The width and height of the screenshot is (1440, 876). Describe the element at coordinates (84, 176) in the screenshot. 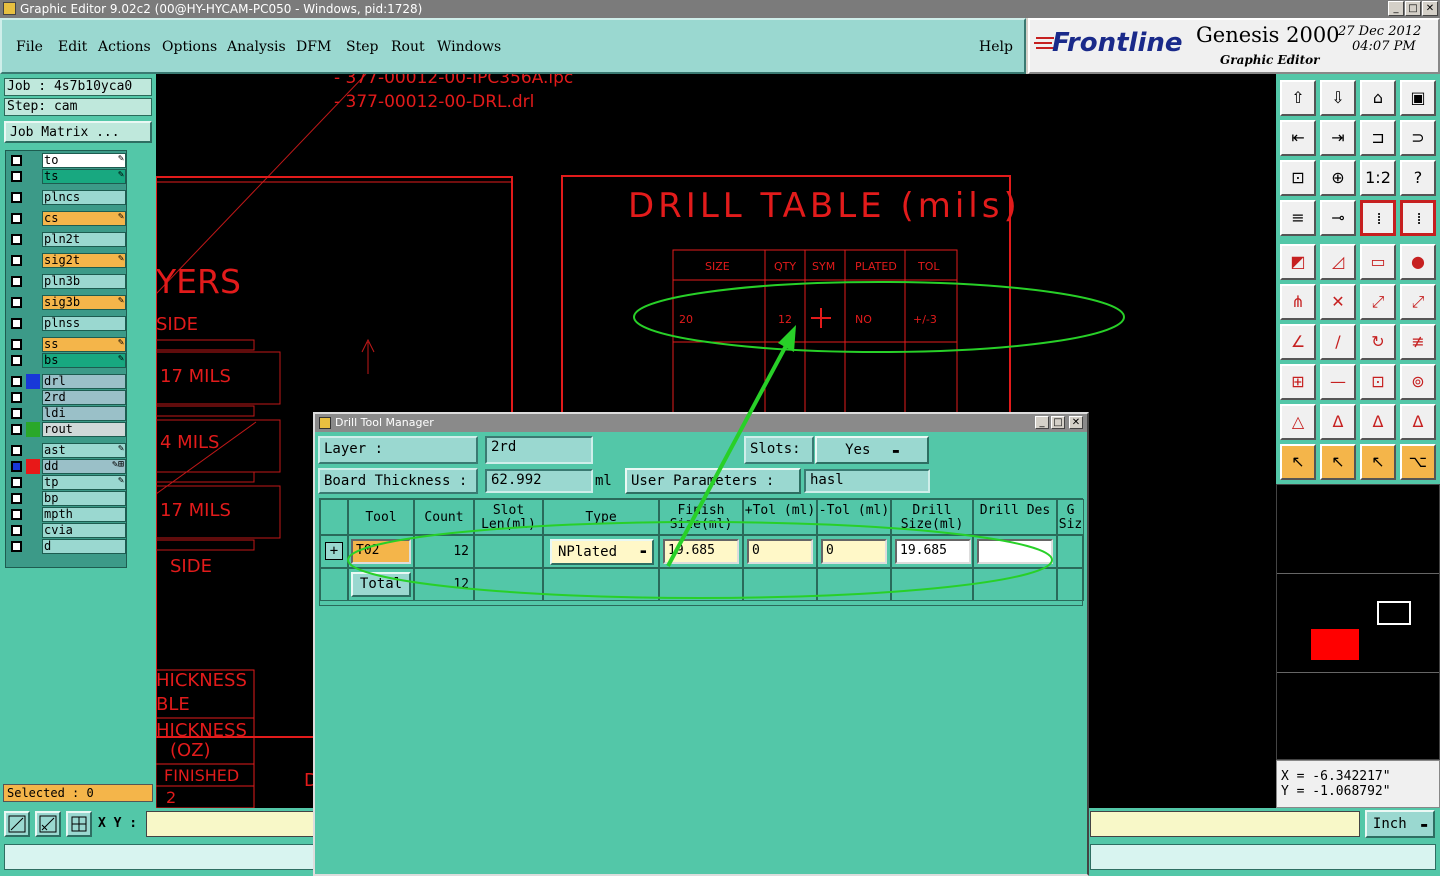

I see `layer-name: ts` at that location.